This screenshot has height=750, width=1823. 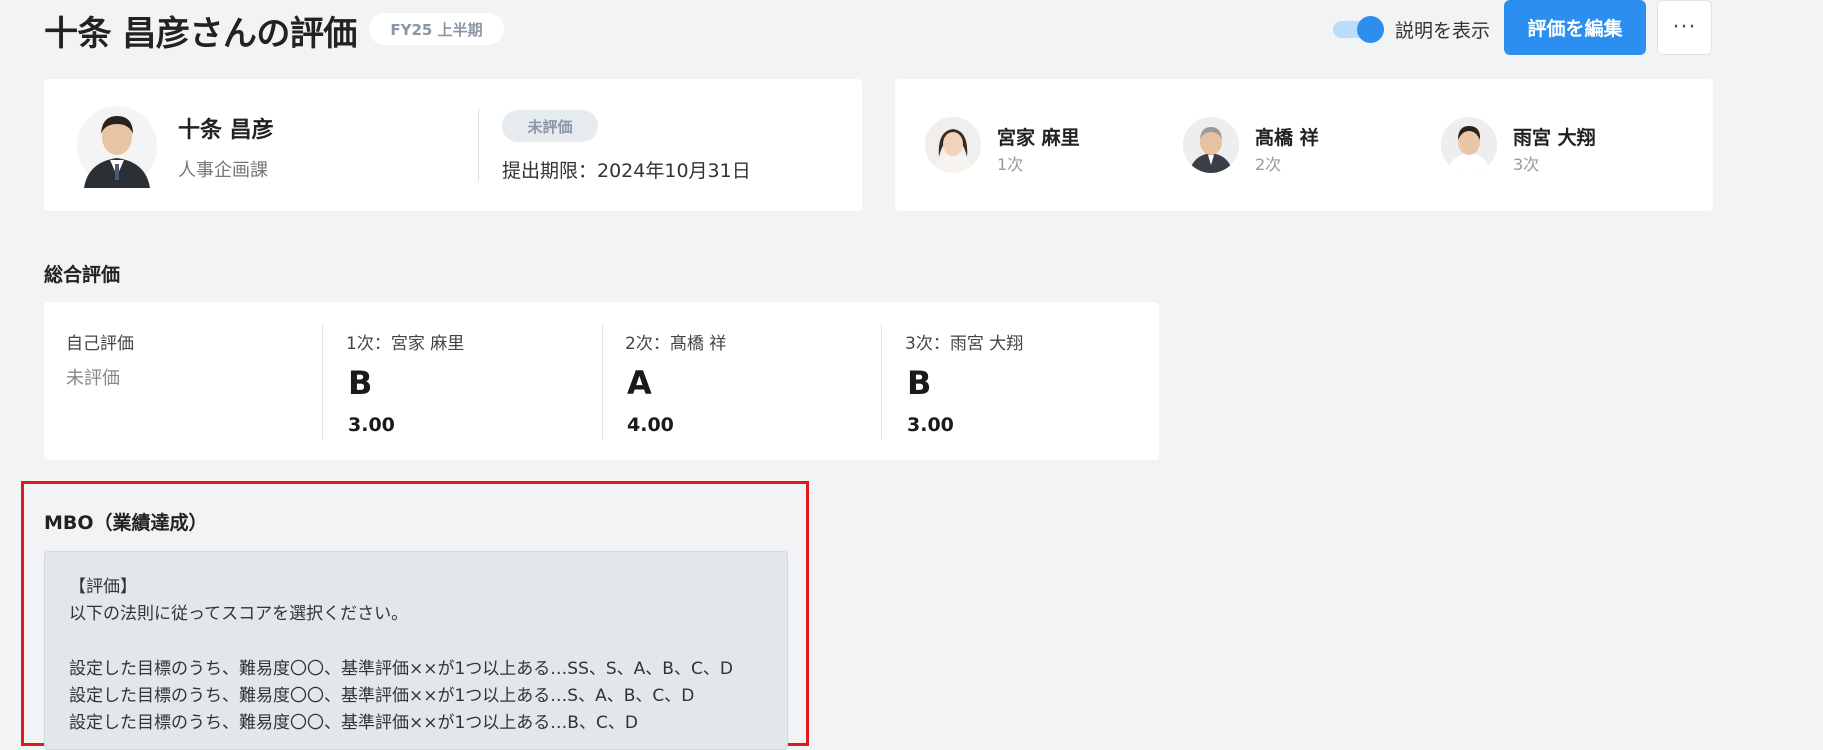 What do you see at coordinates (1268, 164) in the screenshot?
I see `evaluator-level: 2次` at bounding box center [1268, 164].